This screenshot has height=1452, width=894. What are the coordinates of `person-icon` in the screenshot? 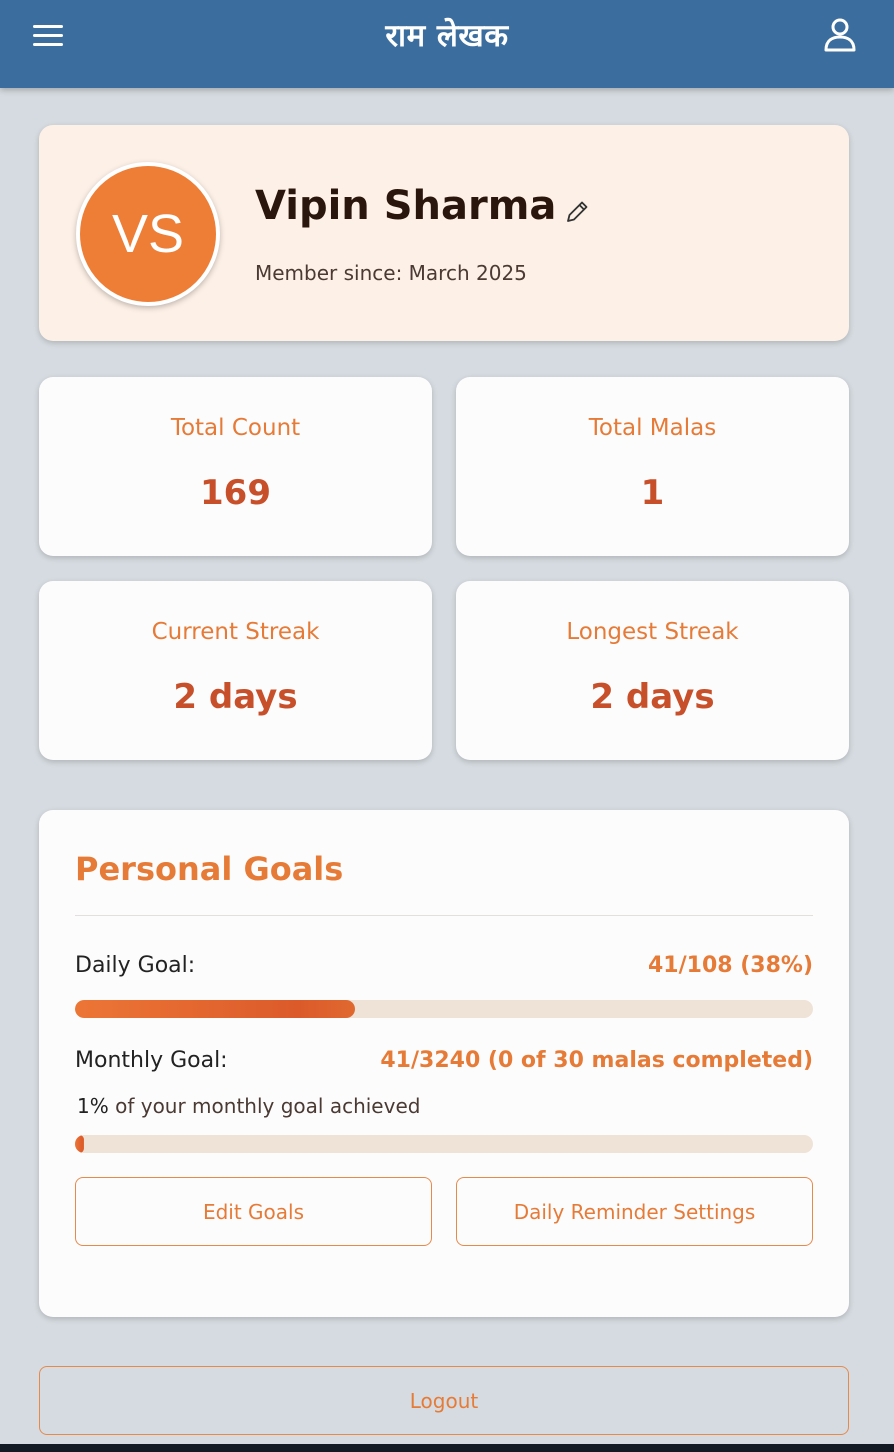 It's located at (840, 36).